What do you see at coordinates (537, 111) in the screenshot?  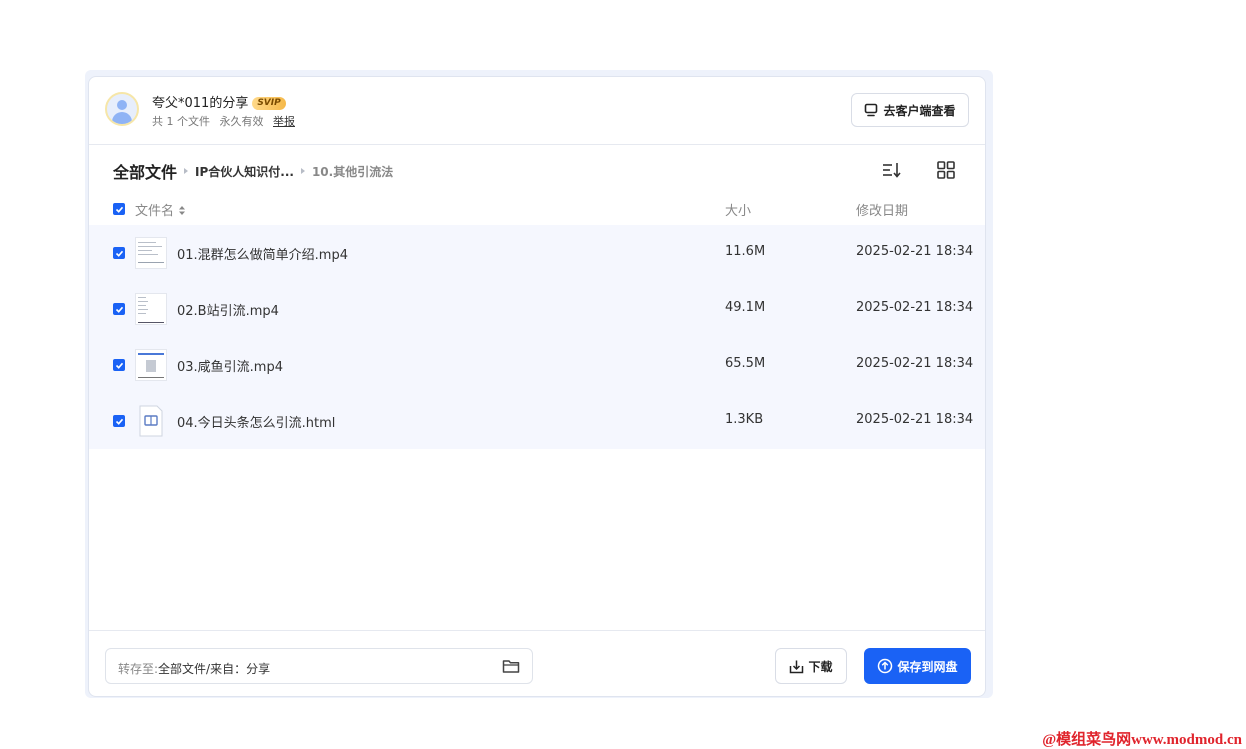 I see `share-header: 夸父*011的分享 SVIP 共 1 个文件 永久有效 举报 去客户端查看` at bounding box center [537, 111].